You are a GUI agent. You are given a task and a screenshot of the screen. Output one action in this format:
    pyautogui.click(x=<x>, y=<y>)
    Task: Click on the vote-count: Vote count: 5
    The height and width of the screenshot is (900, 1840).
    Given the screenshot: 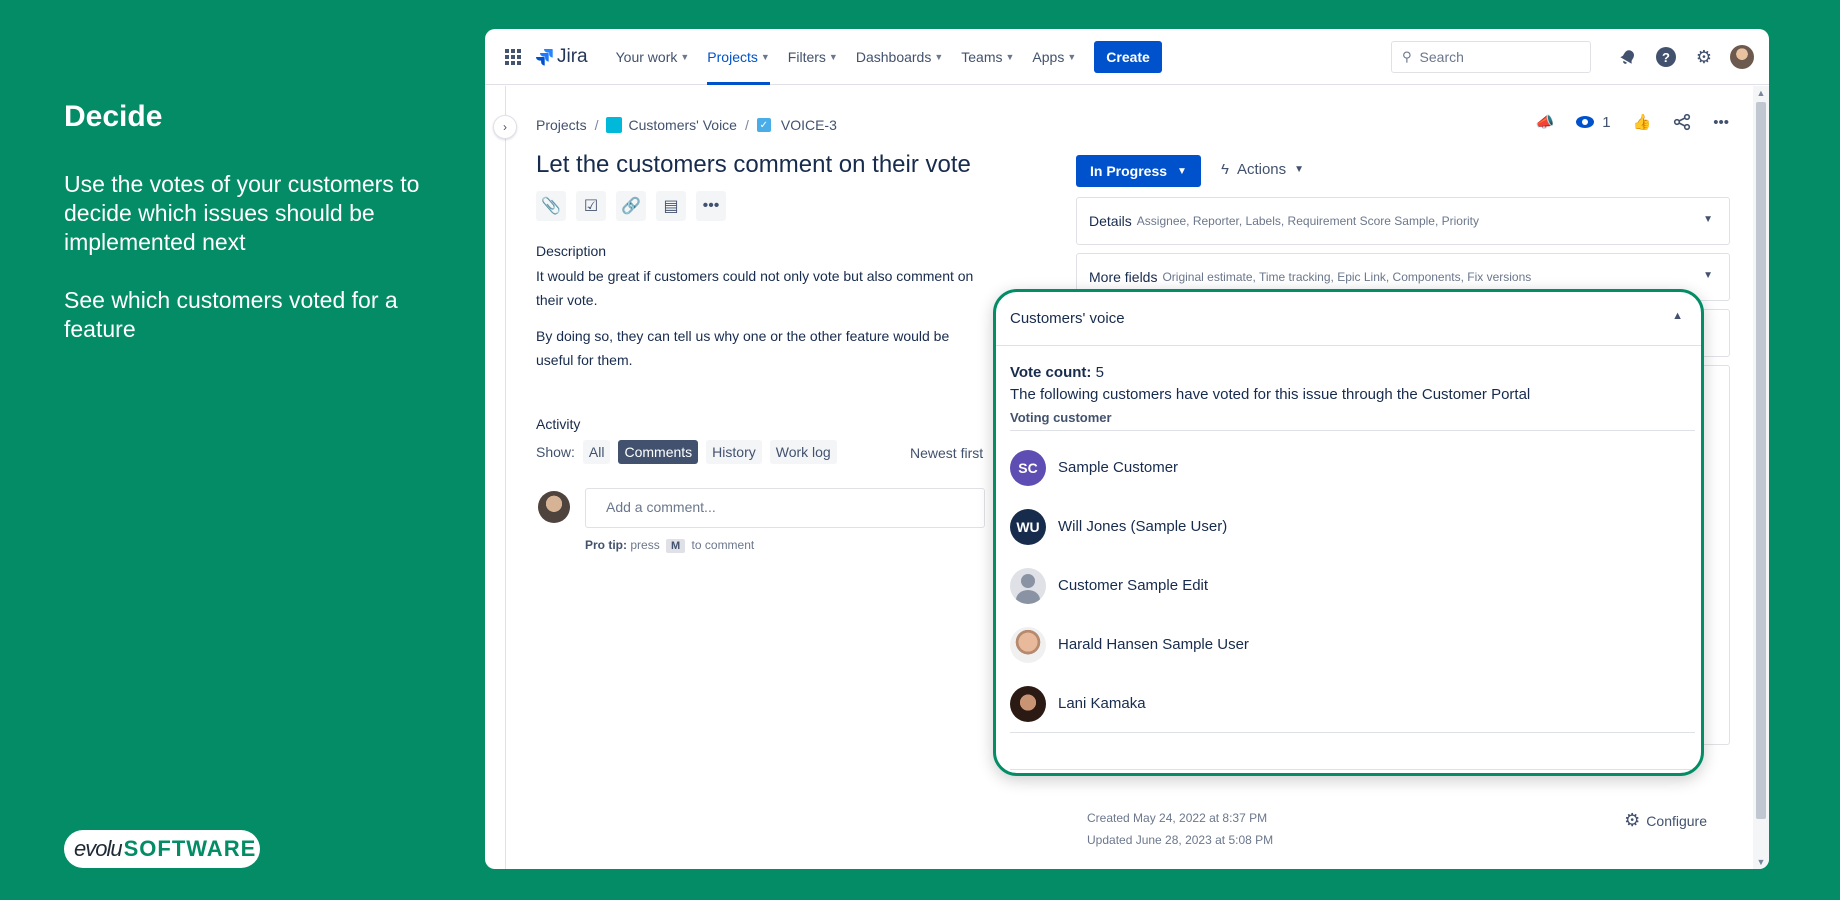 What is the action you would take?
    pyautogui.click(x=1057, y=372)
    